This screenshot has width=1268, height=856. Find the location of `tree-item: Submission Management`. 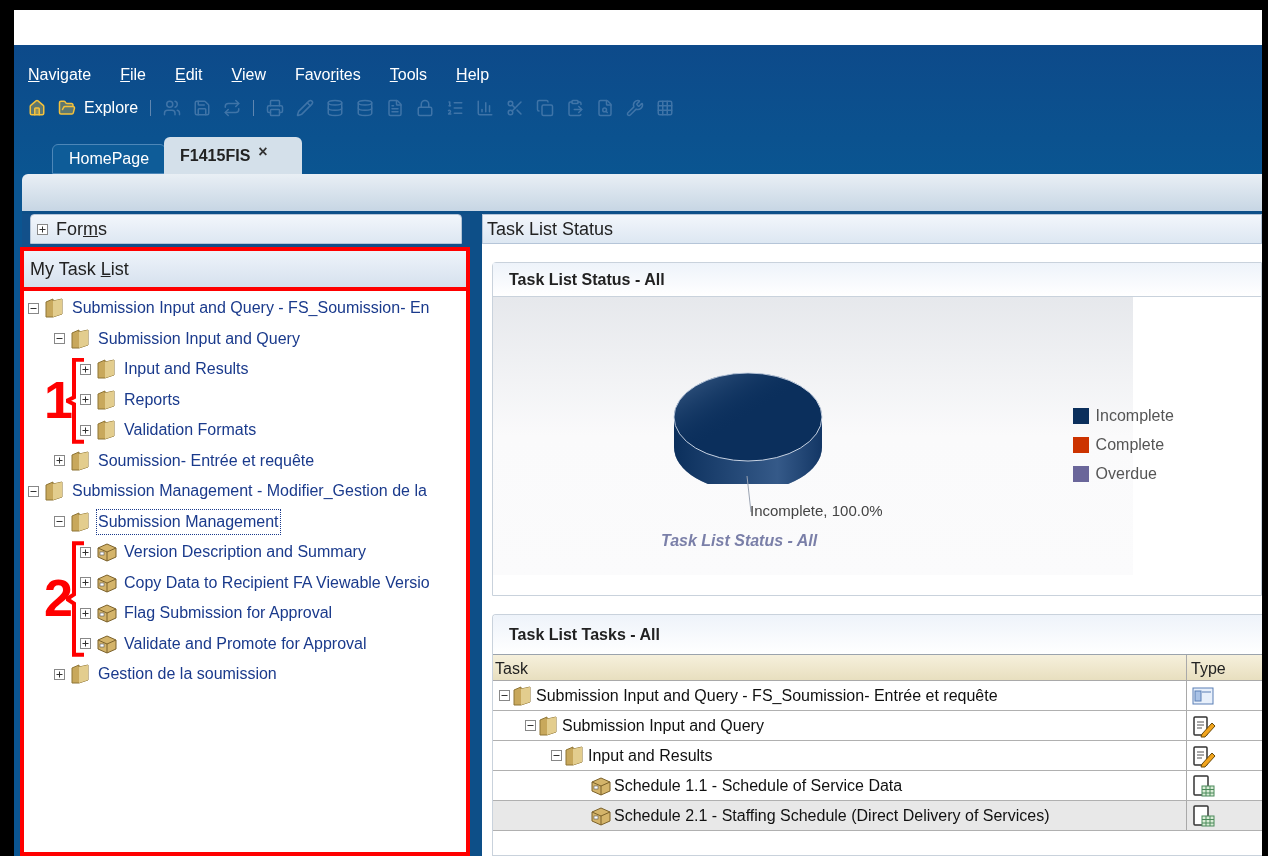

tree-item: Submission Management is located at coordinates (188, 521).